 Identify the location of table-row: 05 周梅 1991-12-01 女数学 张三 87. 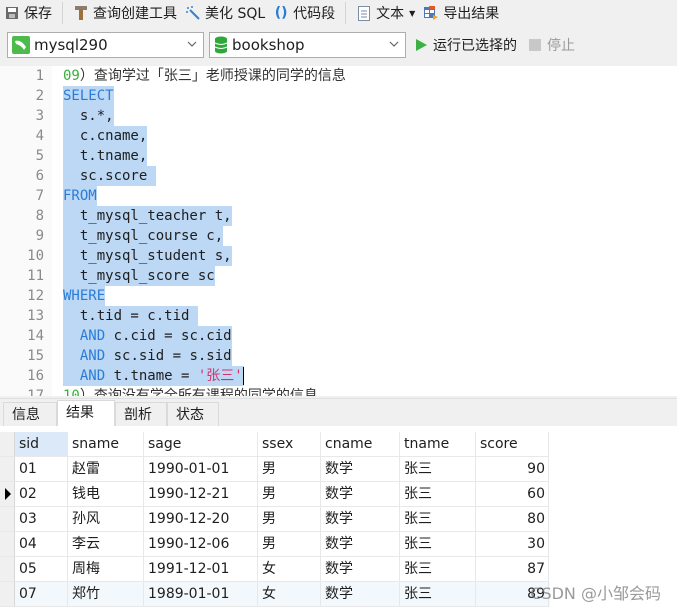
(275, 569).